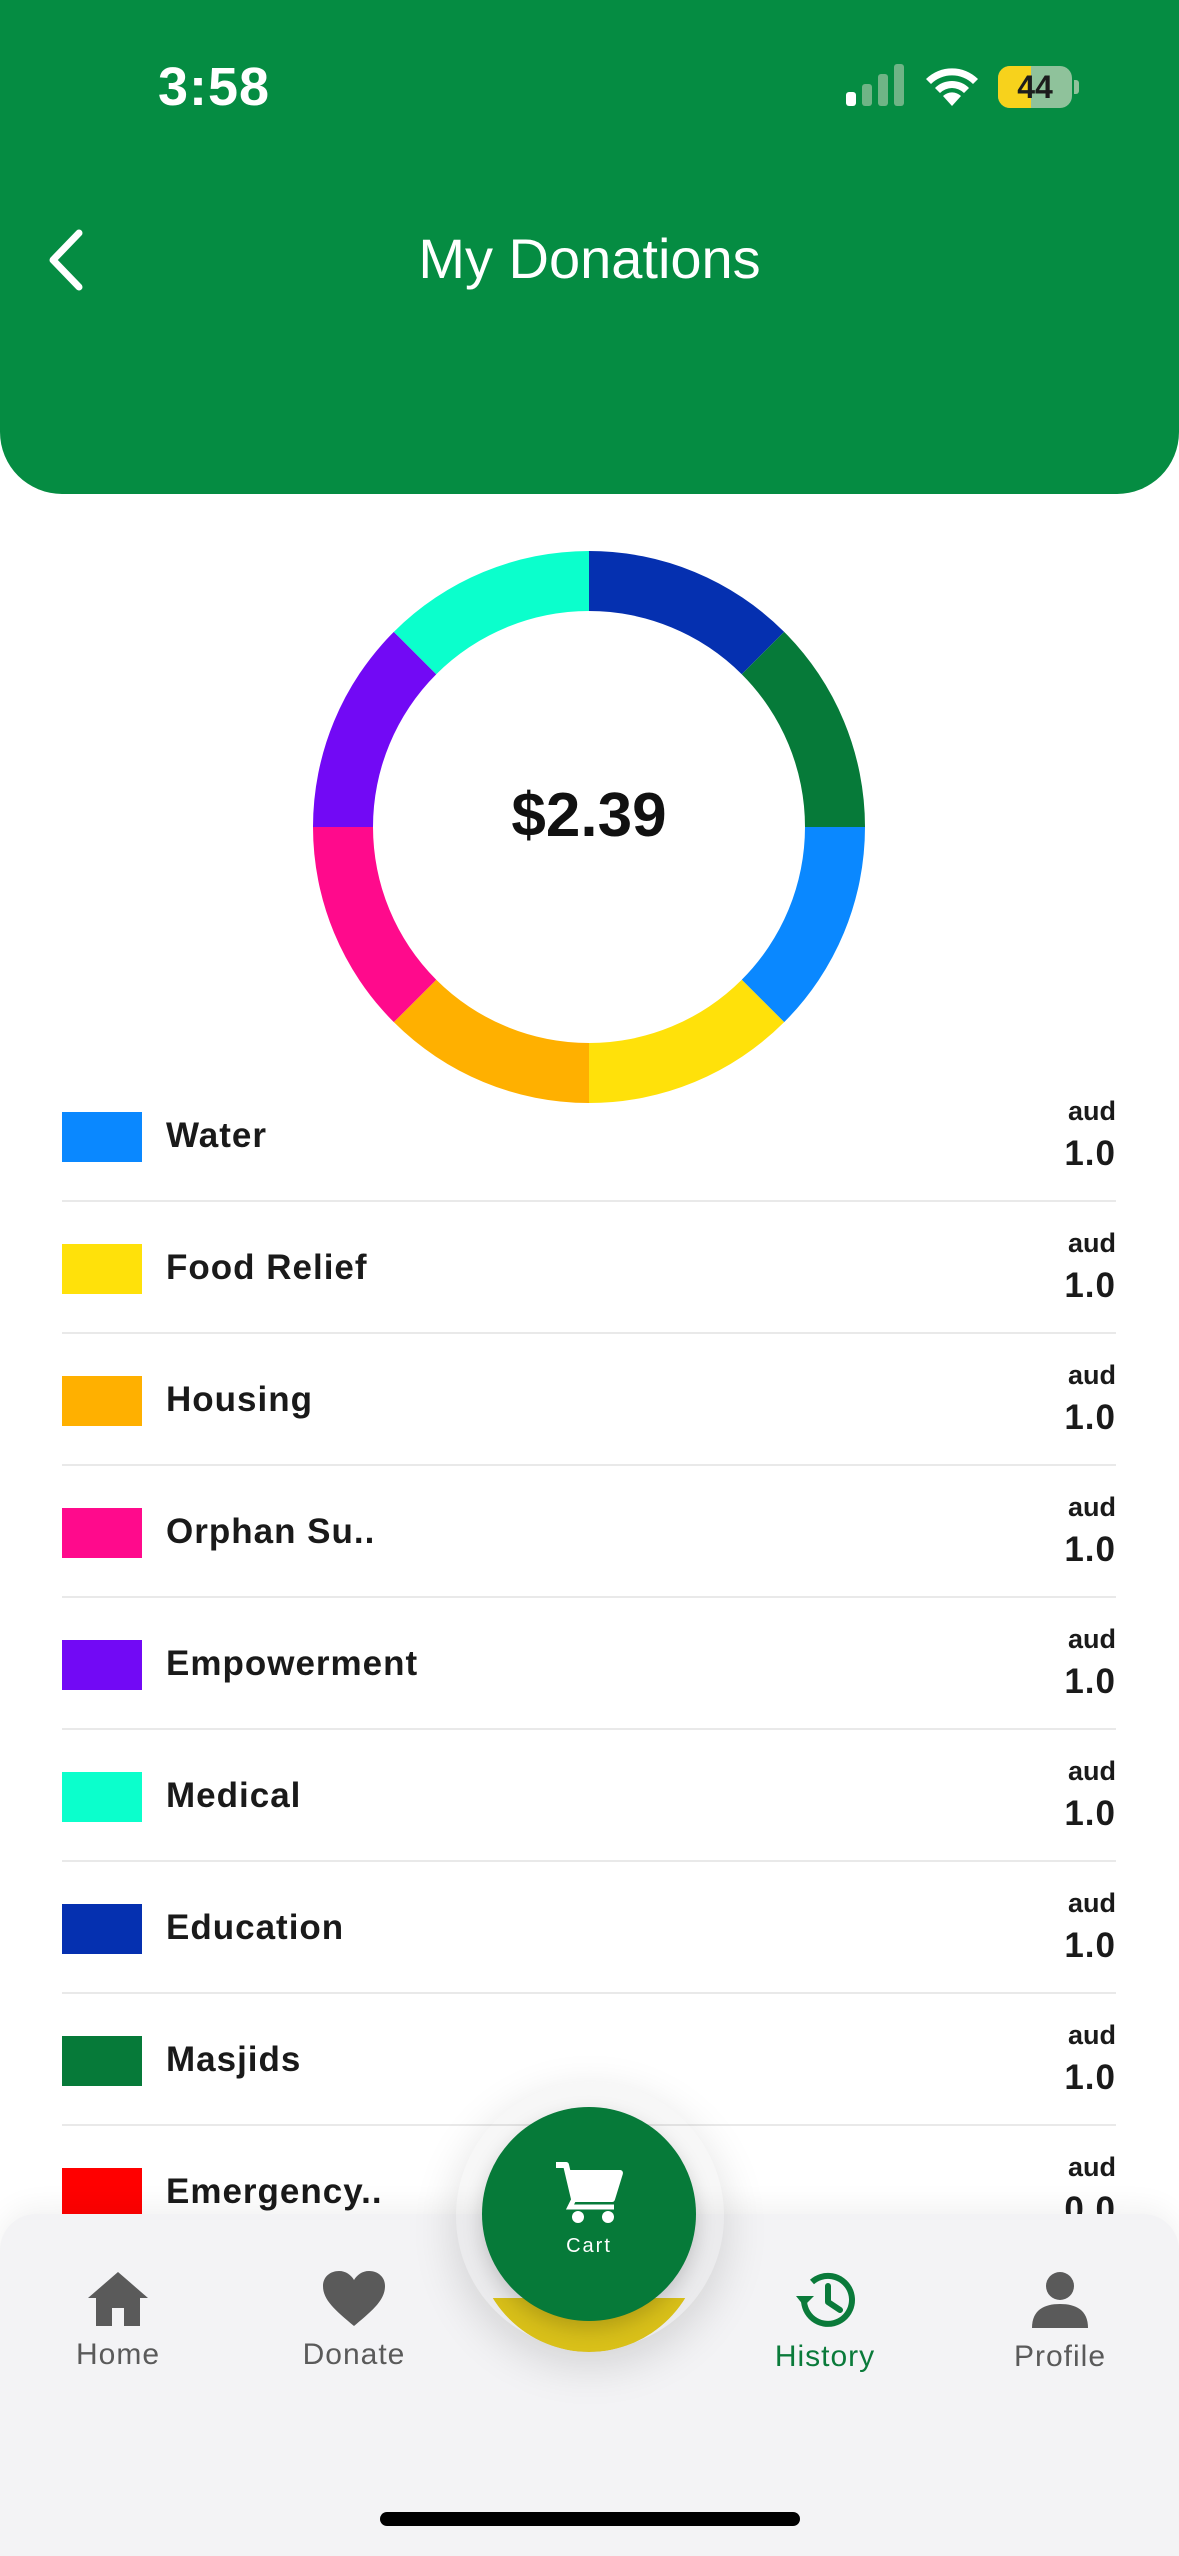  I want to click on tab-history-label: History, so click(825, 2356).